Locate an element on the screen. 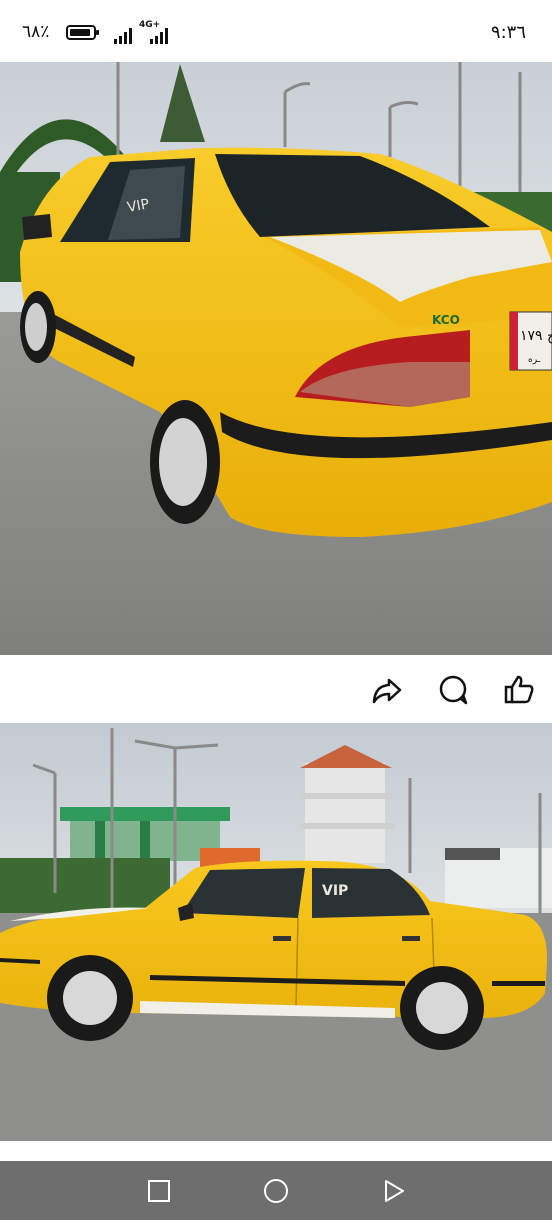 The width and height of the screenshot is (552, 1220). signal-strength-icon is located at coordinates (125, 35).